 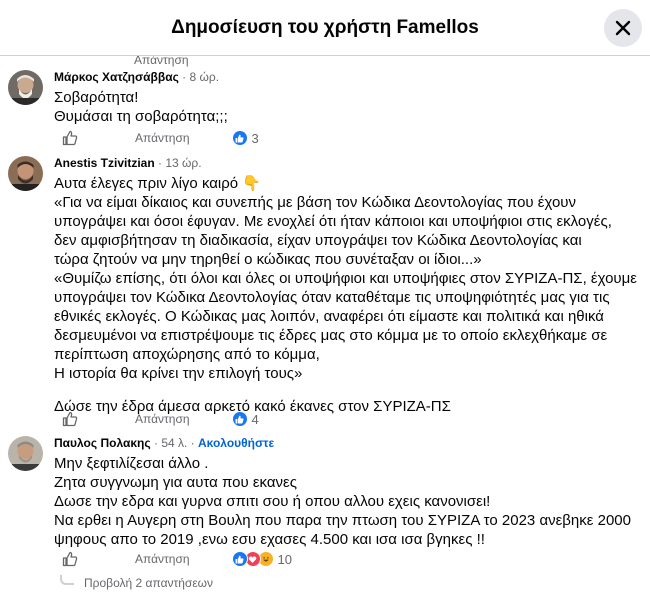 I want to click on comment-line: Η ιστορία θα κρίνει την επιλογή τους», so click(x=178, y=373).